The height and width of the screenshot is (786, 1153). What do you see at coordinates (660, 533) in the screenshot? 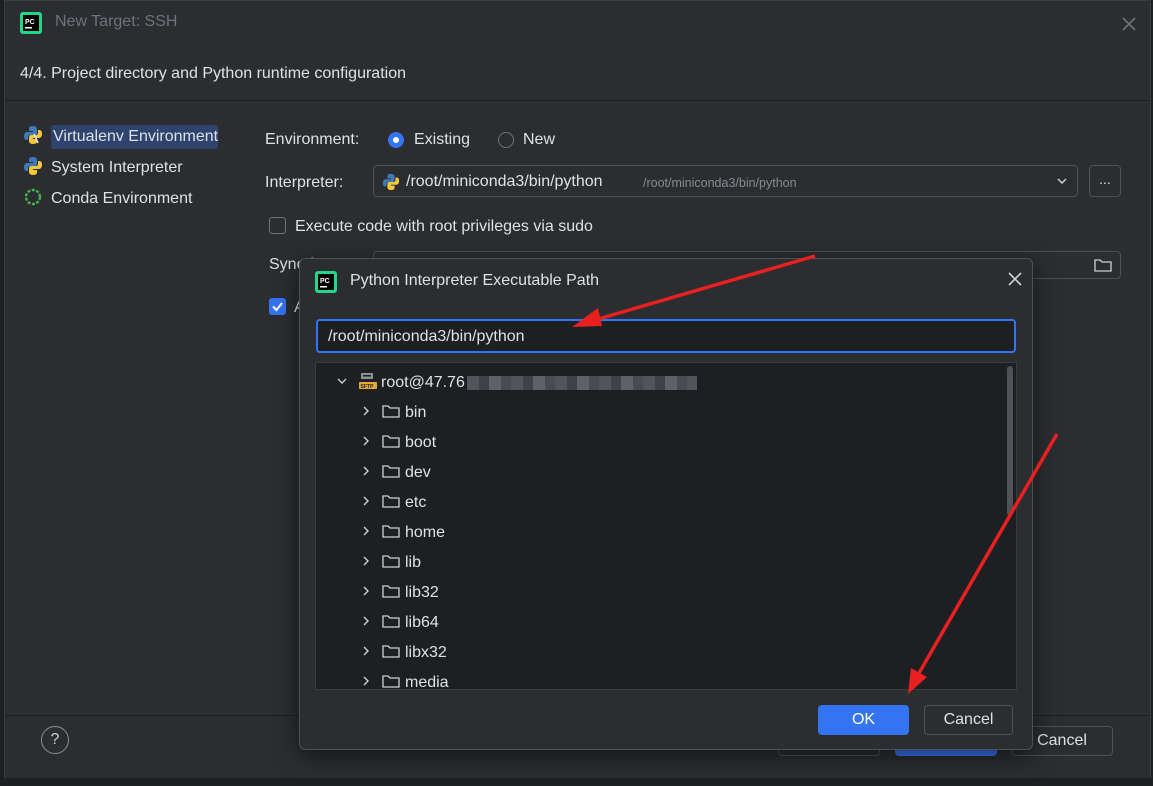
I see `tree-folder-row: home` at bounding box center [660, 533].